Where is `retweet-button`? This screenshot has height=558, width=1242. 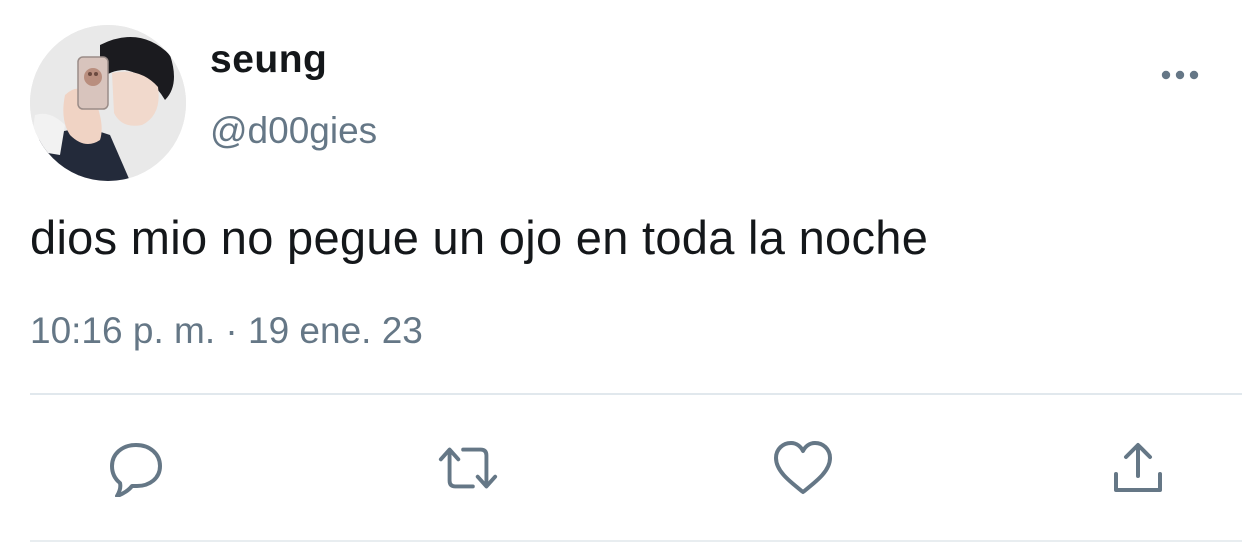 retweet-button is located at coordinates (468, 468).